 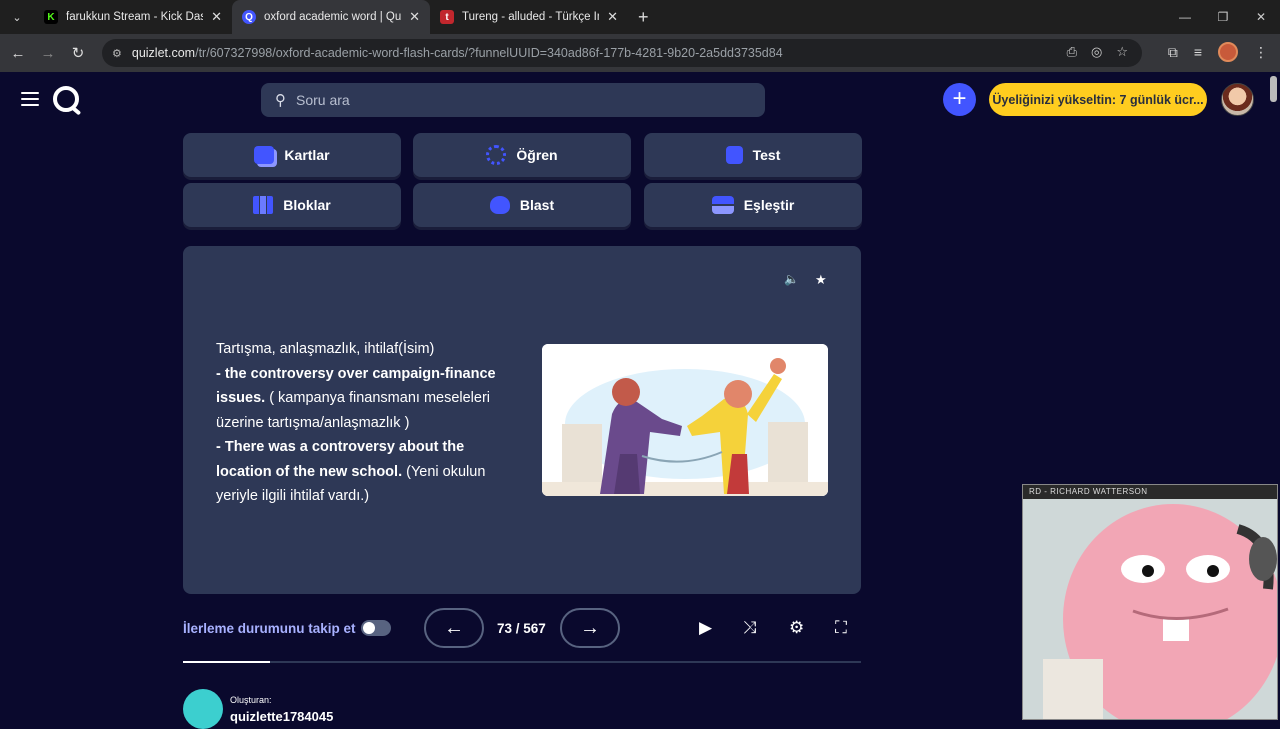 What do you see at coordinates (734, 155) in the screenshot?
I see `test-icon` at bounding box center [734, 155].